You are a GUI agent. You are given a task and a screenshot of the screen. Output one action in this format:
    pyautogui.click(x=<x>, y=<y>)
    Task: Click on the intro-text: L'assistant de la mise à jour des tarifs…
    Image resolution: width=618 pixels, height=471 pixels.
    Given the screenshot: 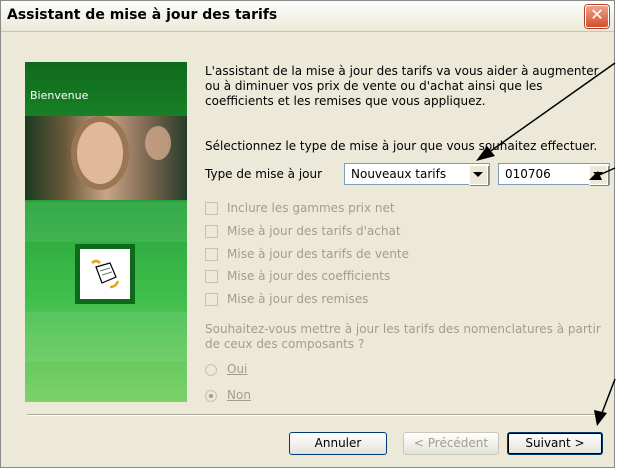 What is the action you would take?
    pyautogui.click(x=402, y=86)
    